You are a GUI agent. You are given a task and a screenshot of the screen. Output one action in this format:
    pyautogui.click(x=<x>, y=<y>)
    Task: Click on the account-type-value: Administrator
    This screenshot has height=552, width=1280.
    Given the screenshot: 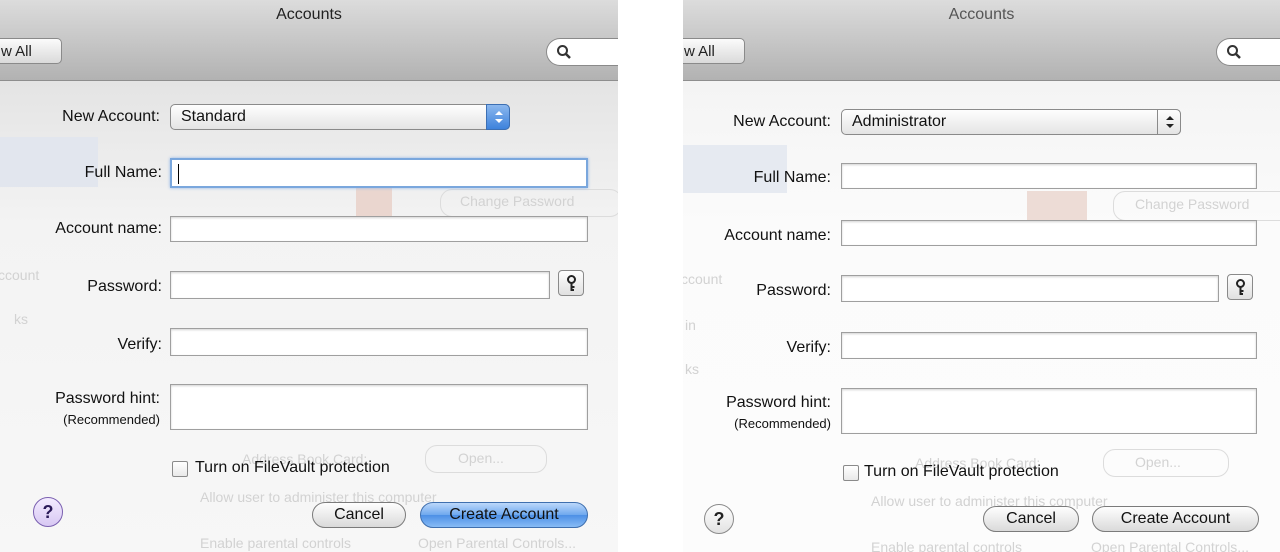 What is the action you would take?
    pyautogui.click(x=899, y=121)
    